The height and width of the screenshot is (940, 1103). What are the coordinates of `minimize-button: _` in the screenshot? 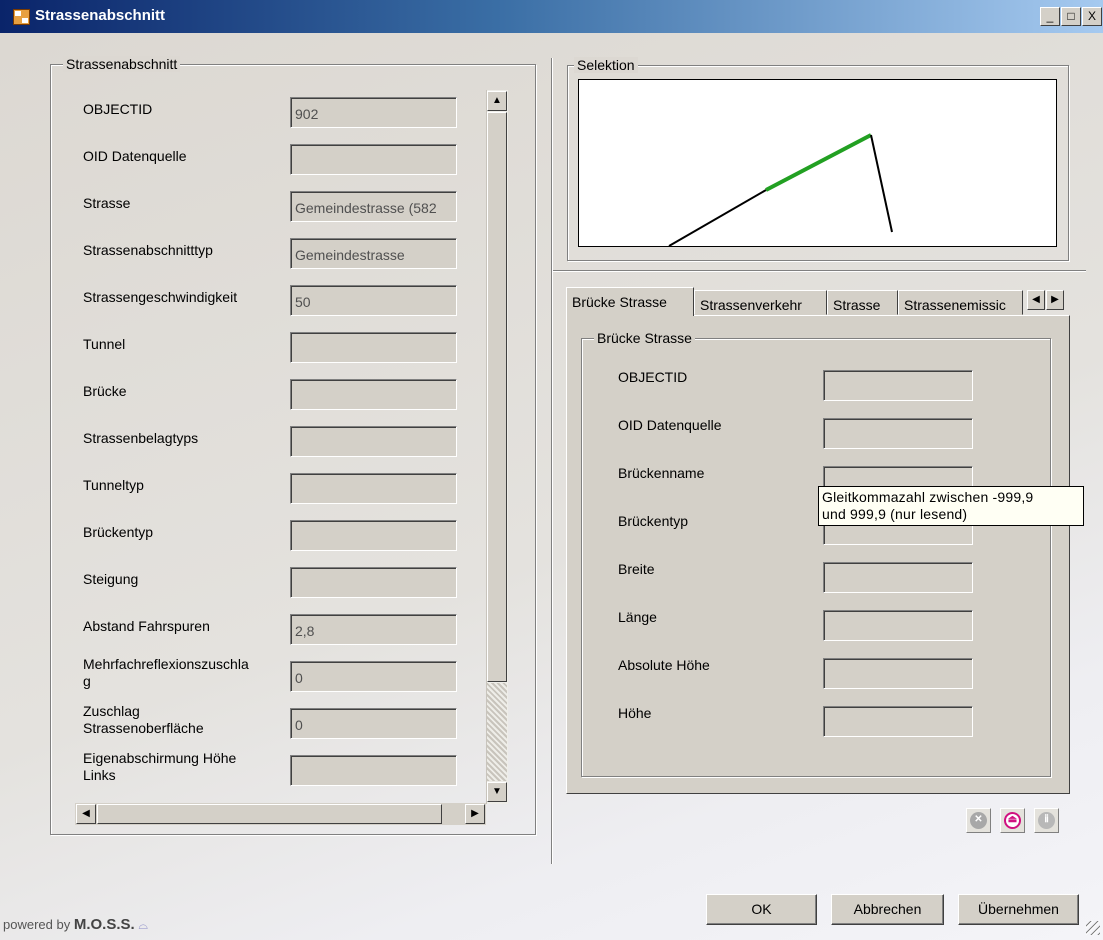 It's located at (1050, 16).